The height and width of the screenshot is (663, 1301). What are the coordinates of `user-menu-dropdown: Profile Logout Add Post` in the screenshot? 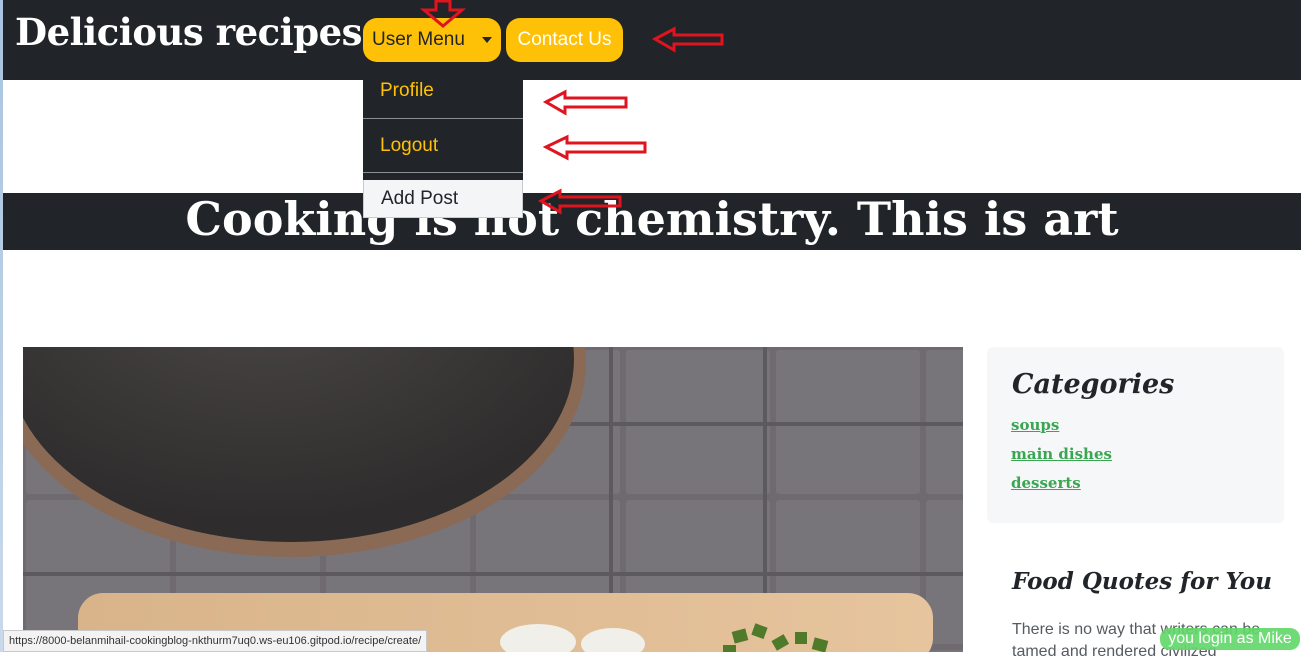 It's located at (443, 149).